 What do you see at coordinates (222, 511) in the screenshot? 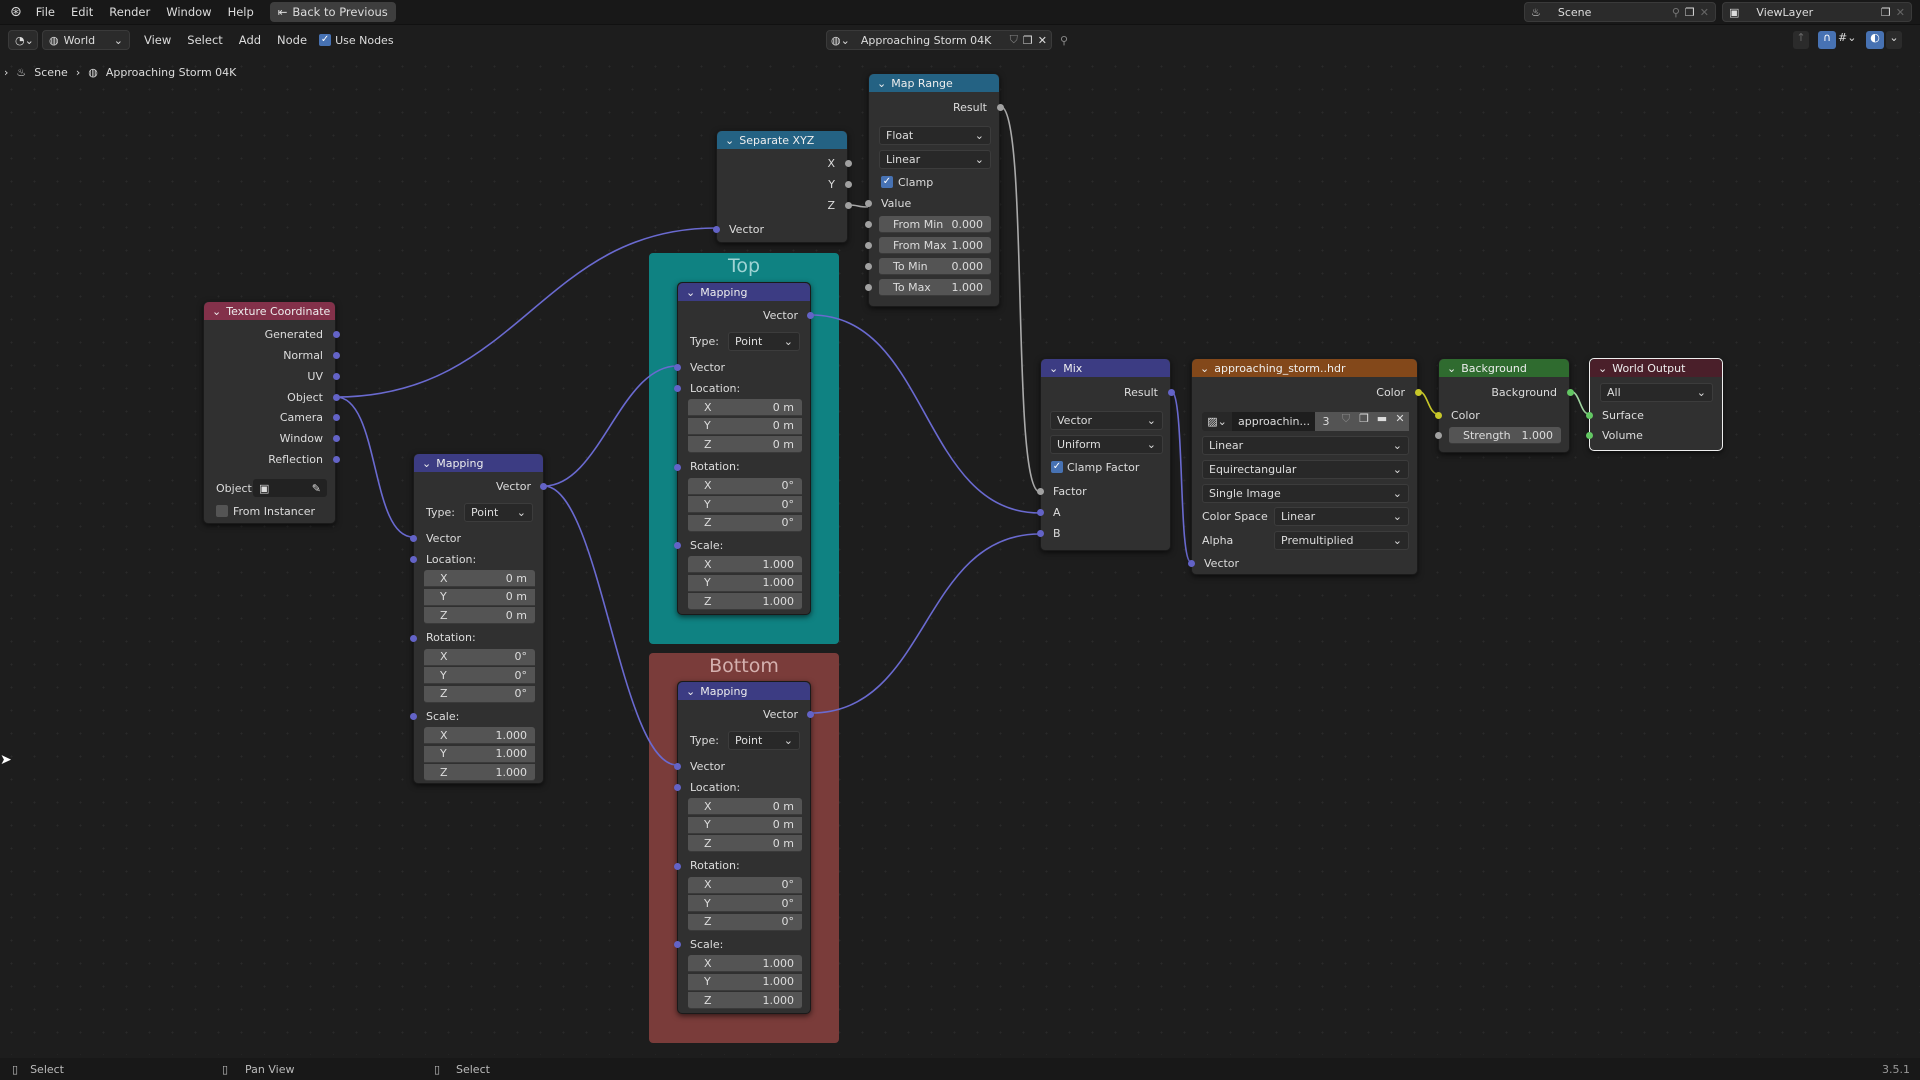
I see `from-instancer-checkbox` at bounding box center [222, 511].